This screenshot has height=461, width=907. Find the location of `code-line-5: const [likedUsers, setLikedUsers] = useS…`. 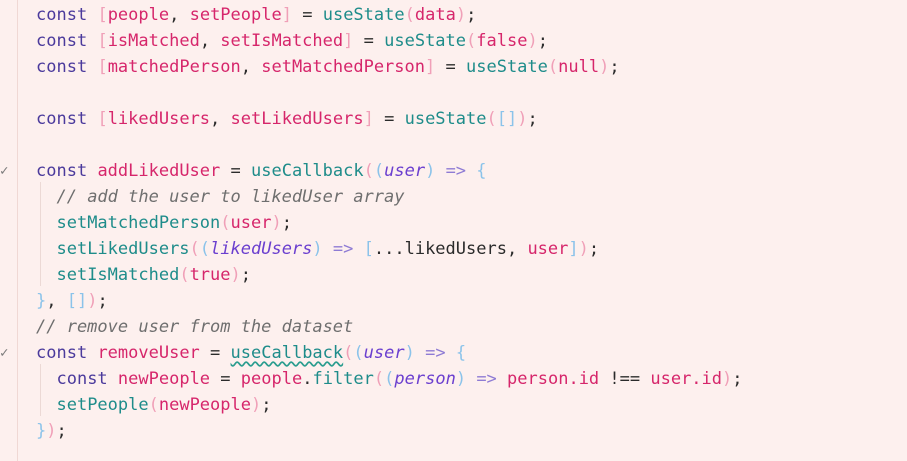

code-line-5: const [likedUsers, setLikedUsers] = useS… is located at coordinates (287, 119).